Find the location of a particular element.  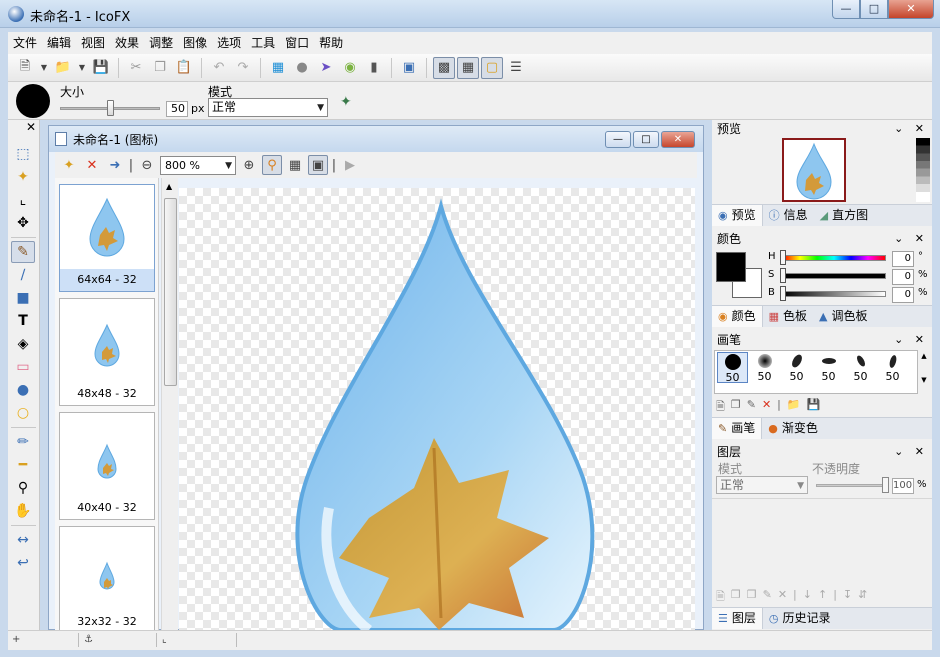

save-brush-icon: 💾 is located at coordinates (814, 407).